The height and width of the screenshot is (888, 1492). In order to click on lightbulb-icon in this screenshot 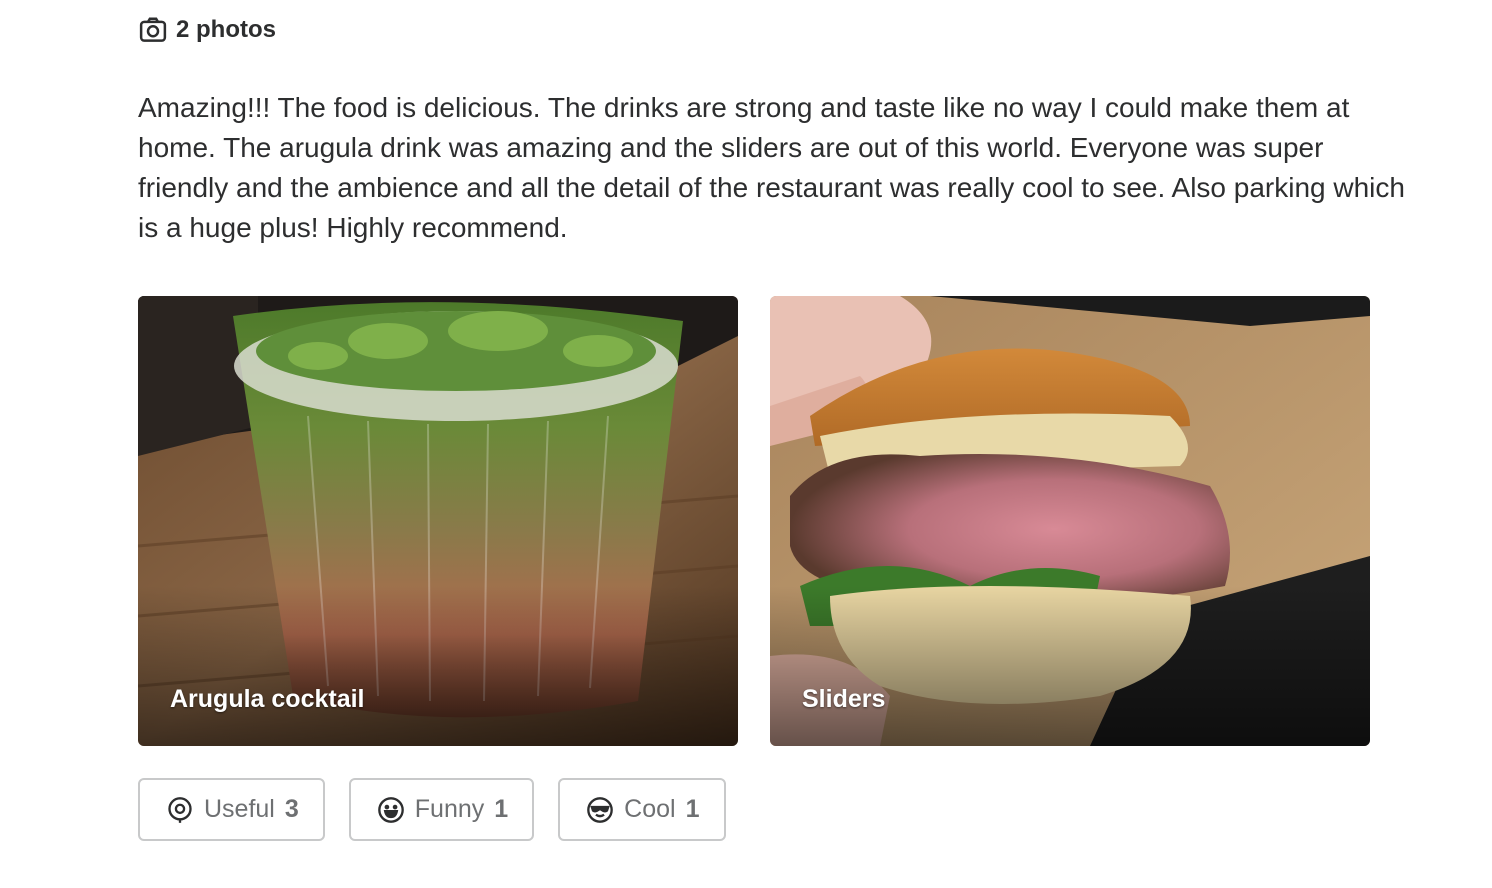, I will do `click(180, 809)`.